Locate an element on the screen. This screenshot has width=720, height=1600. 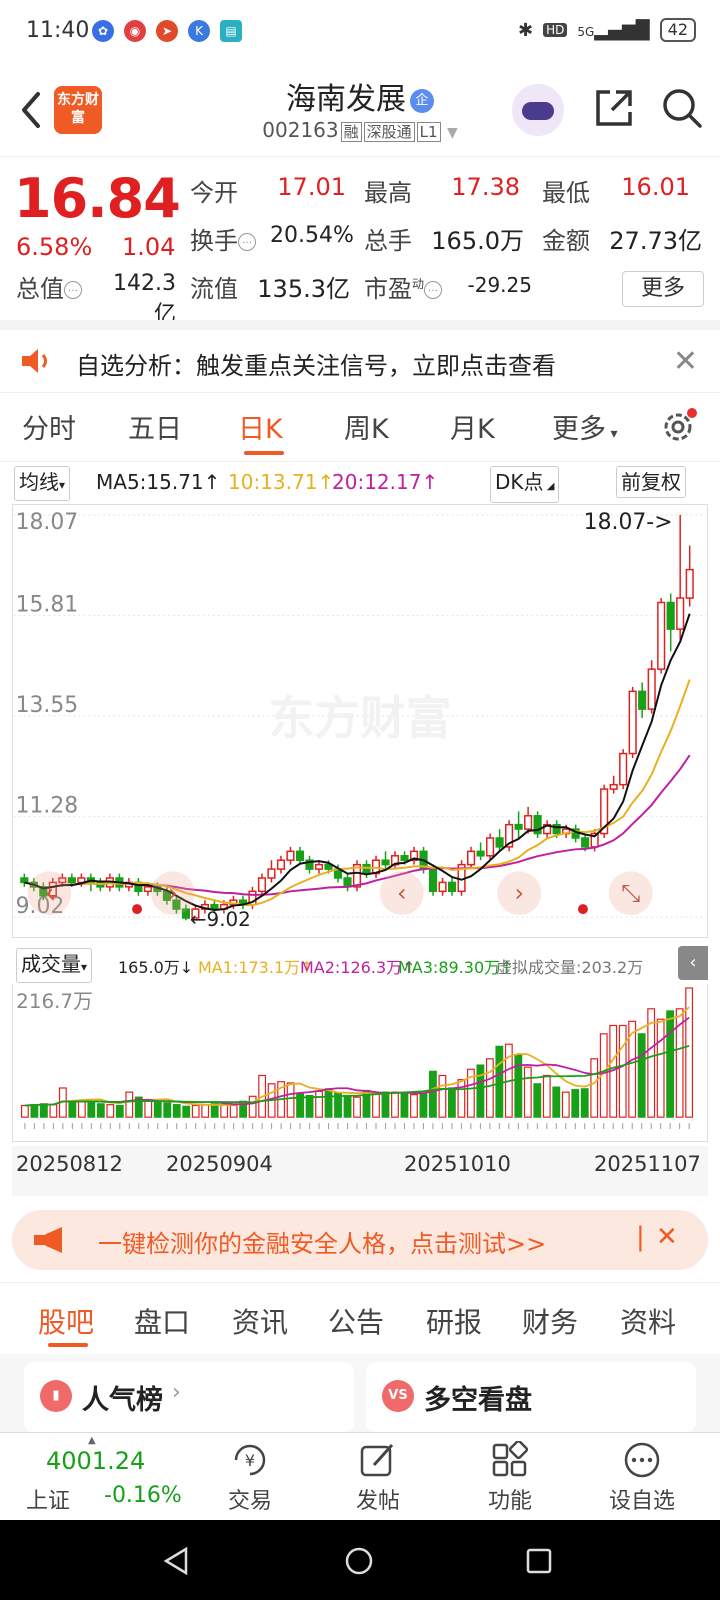
tab-guba: 股吧 is located at coordinates (66, 1321).